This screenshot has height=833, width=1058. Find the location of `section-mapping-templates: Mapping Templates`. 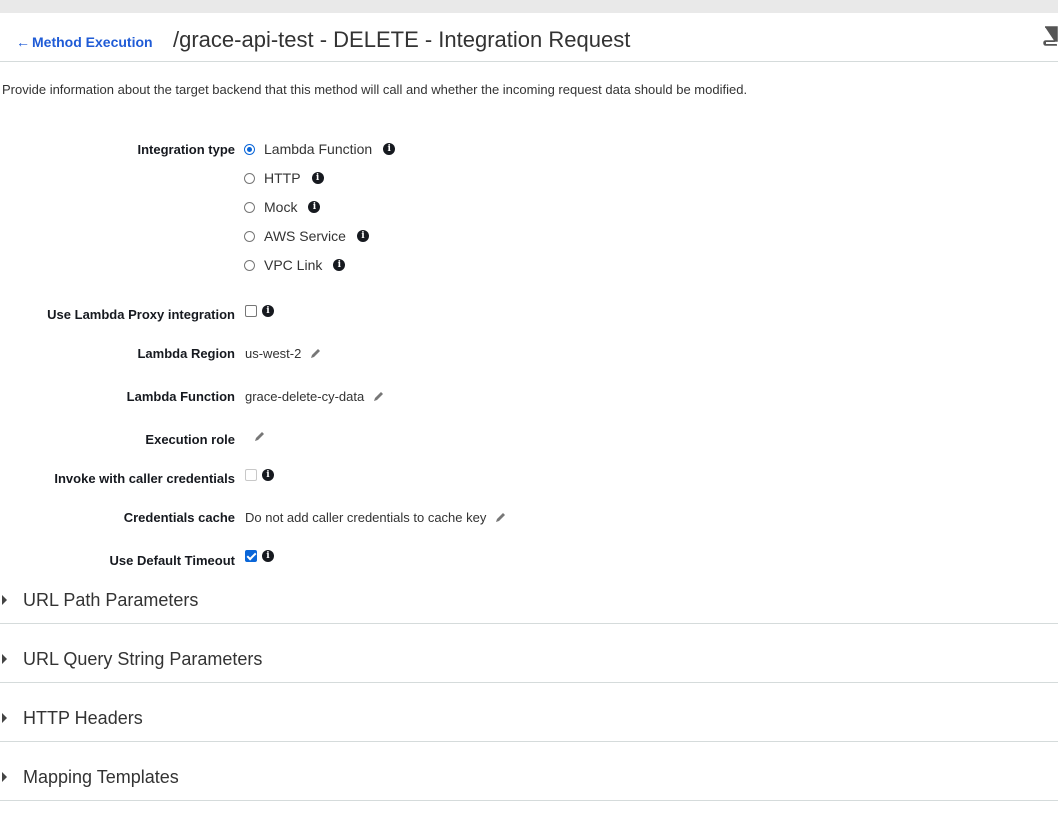

section-mapping-templates: Mapping Templates is located at coordinates (529, 771).